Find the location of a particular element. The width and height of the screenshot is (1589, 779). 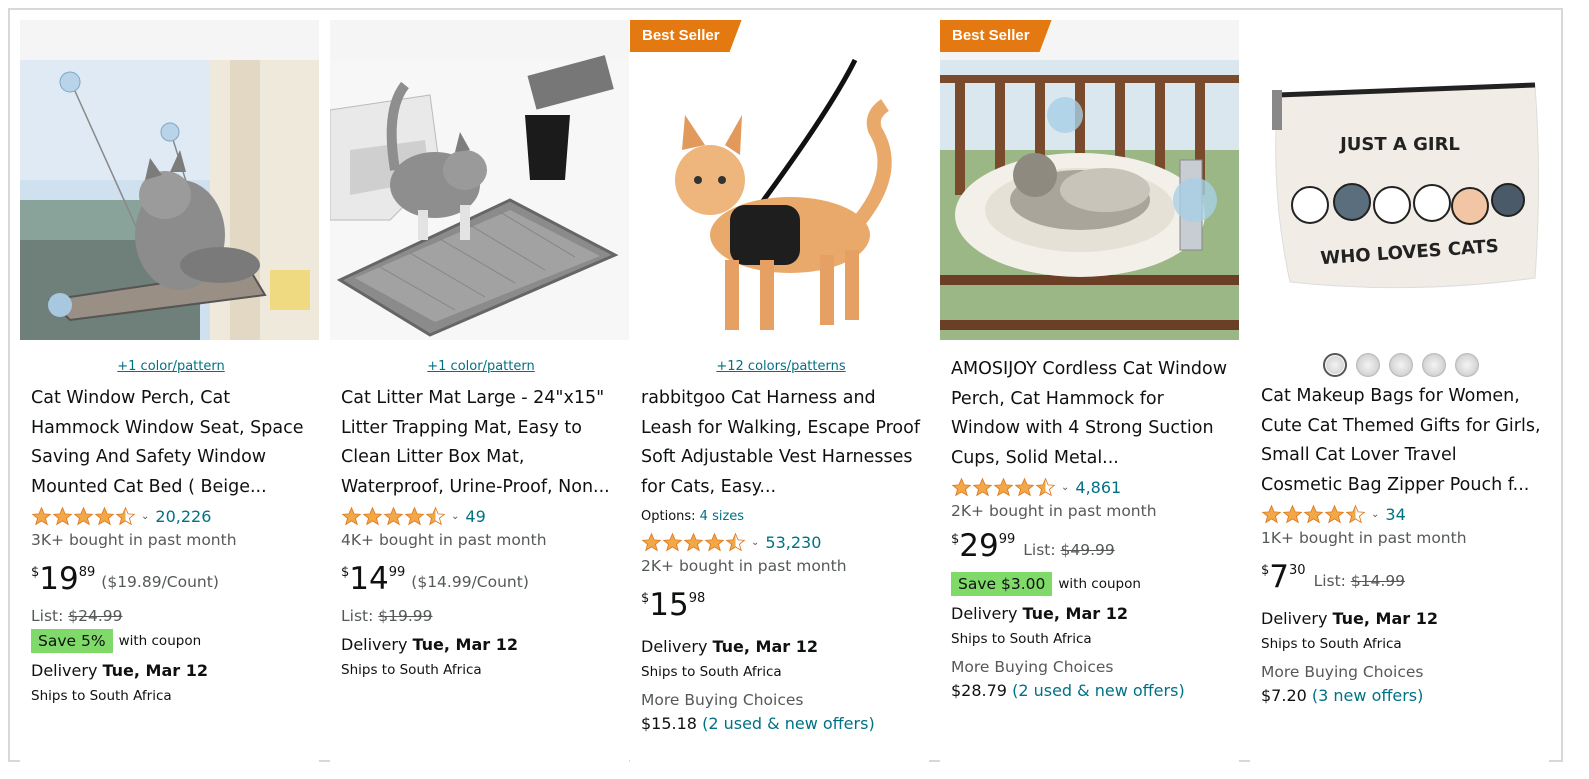

rating-row: ⌄ 34 is located at coordinates (1401, 514).